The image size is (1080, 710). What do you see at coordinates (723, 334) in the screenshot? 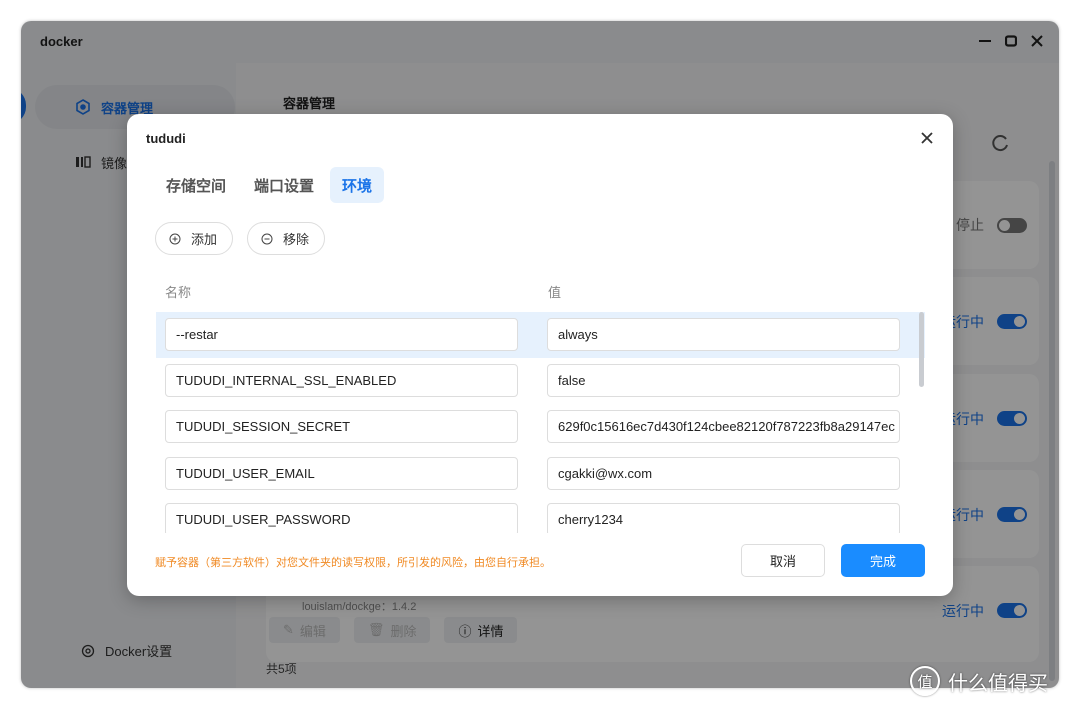
I see `env-value-input: always` at bounding box center [723, 334].